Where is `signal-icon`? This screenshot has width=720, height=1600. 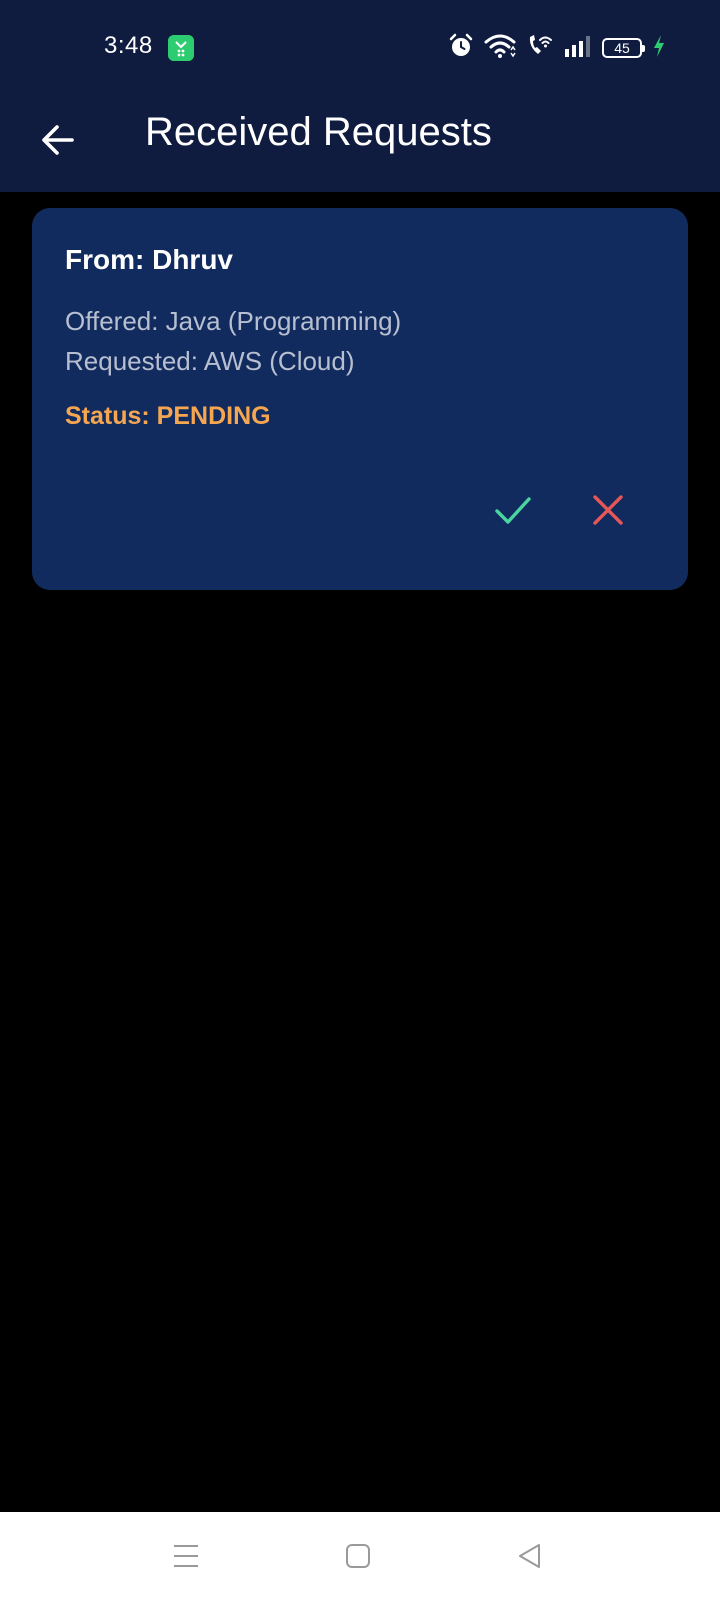
signal-icon is located at coordinates (578, 48).